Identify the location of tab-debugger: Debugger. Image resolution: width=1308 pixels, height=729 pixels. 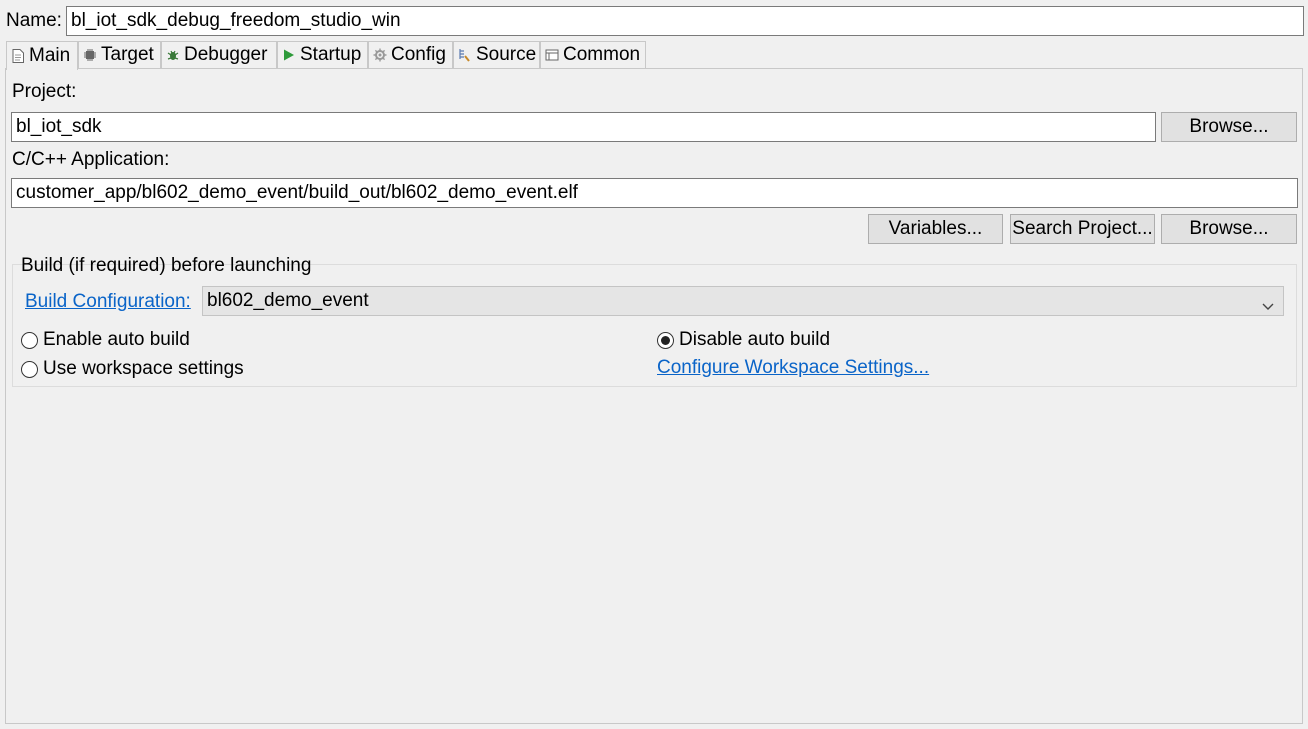
(219, 54).